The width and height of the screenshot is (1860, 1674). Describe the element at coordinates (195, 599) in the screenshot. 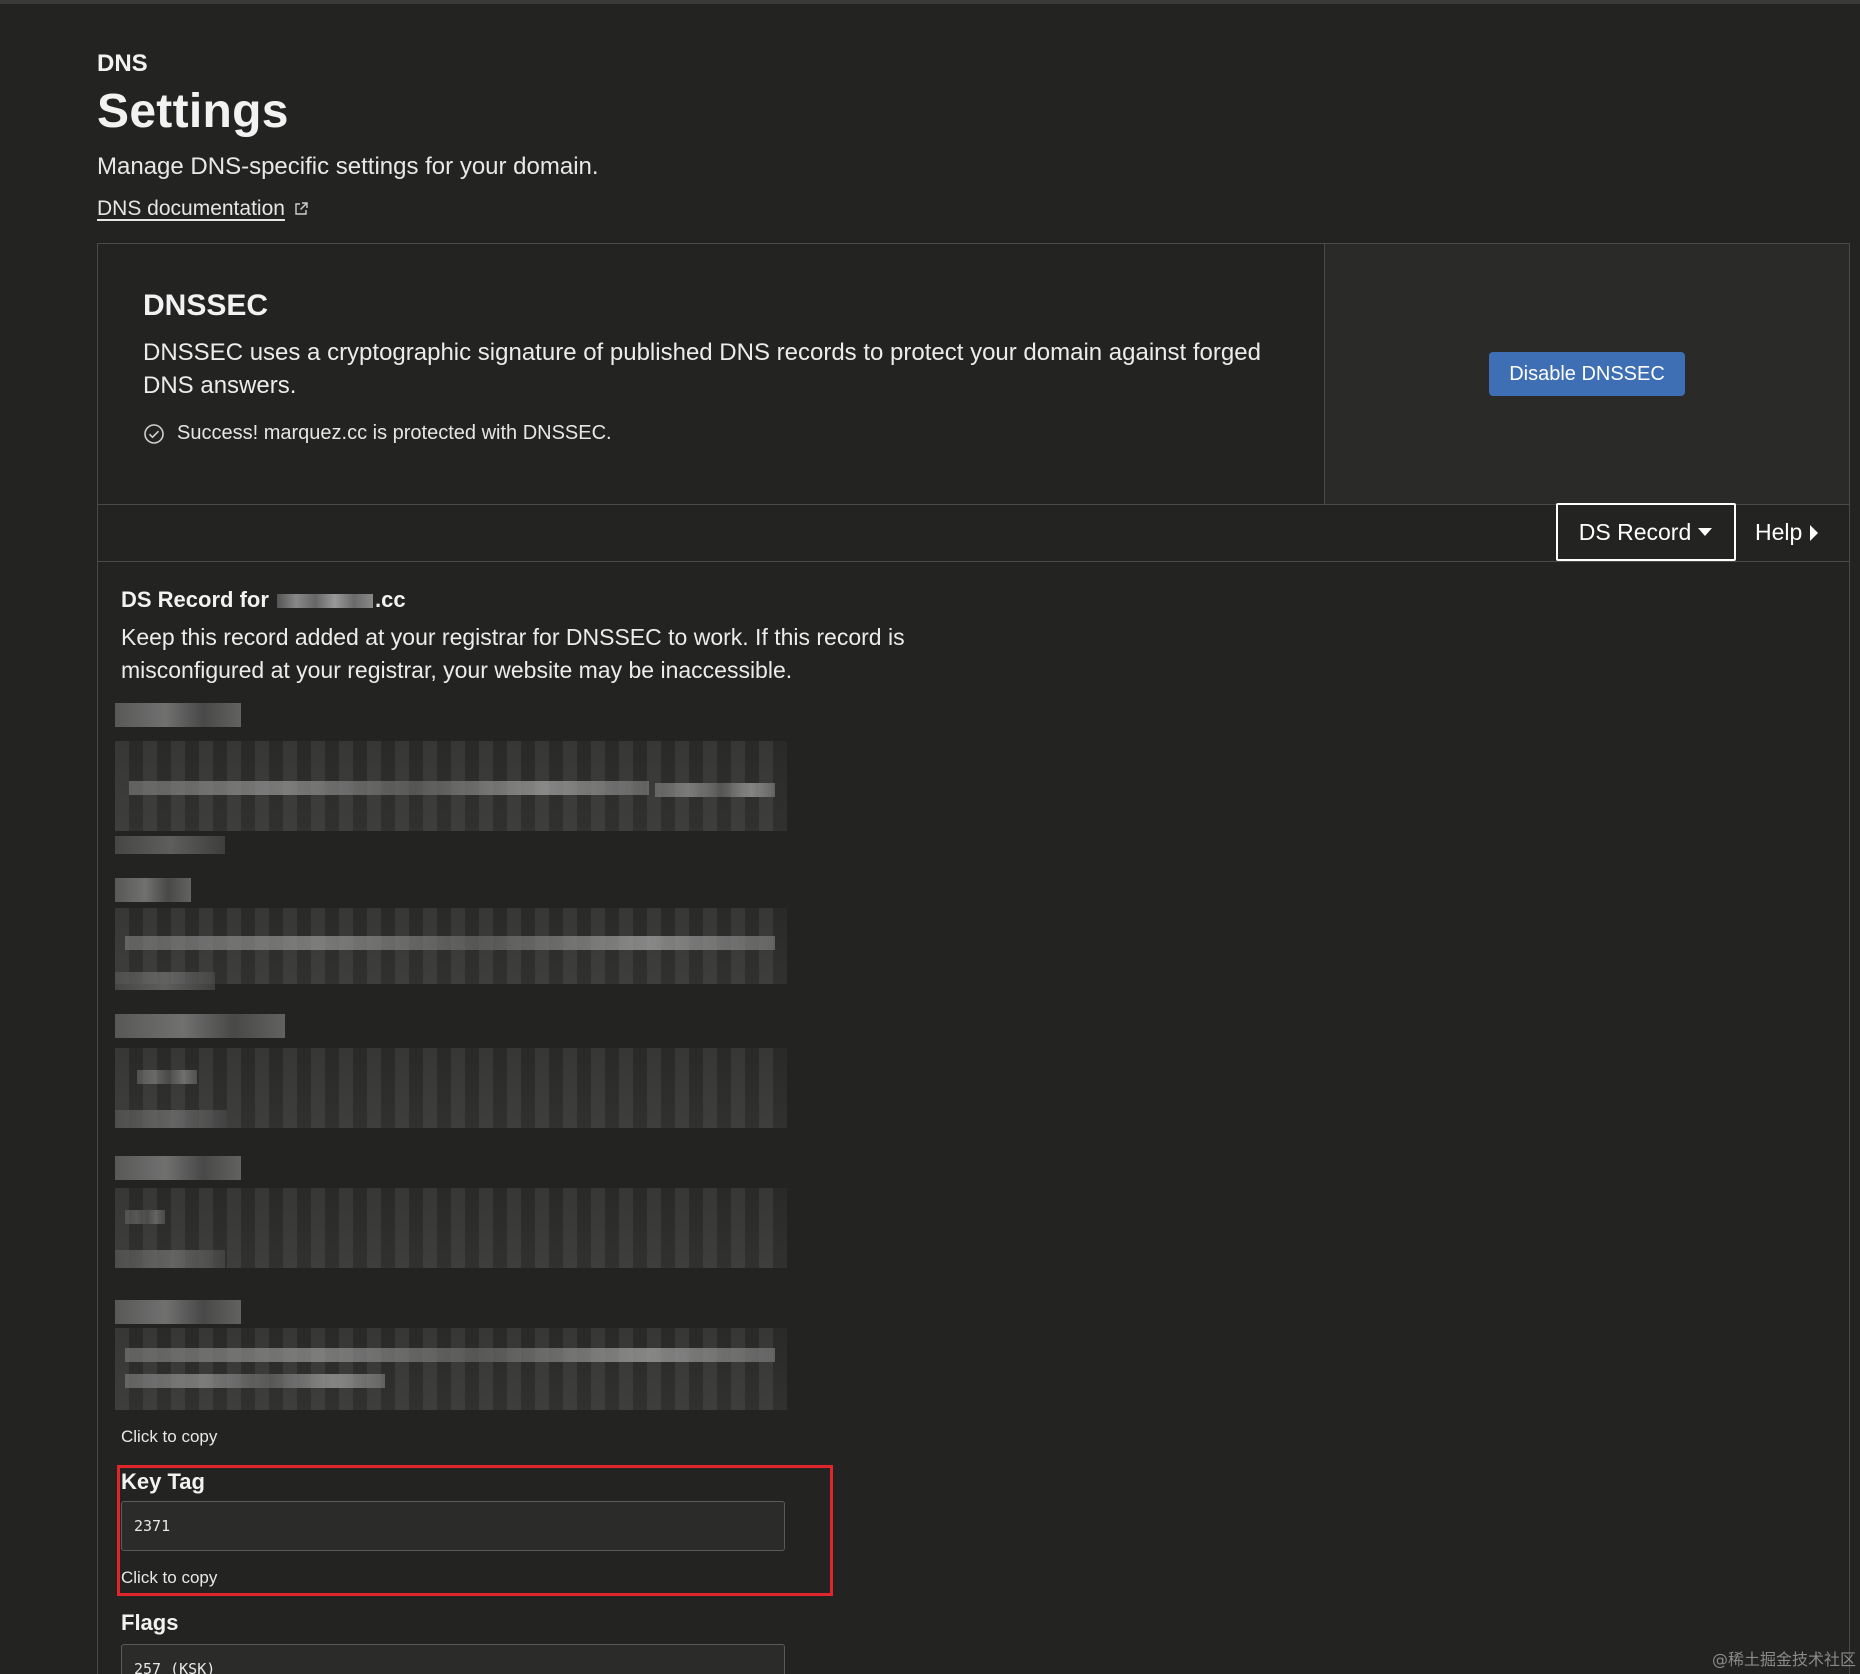

I see `ds-record-heading-prefix: DS Record for` at that location.